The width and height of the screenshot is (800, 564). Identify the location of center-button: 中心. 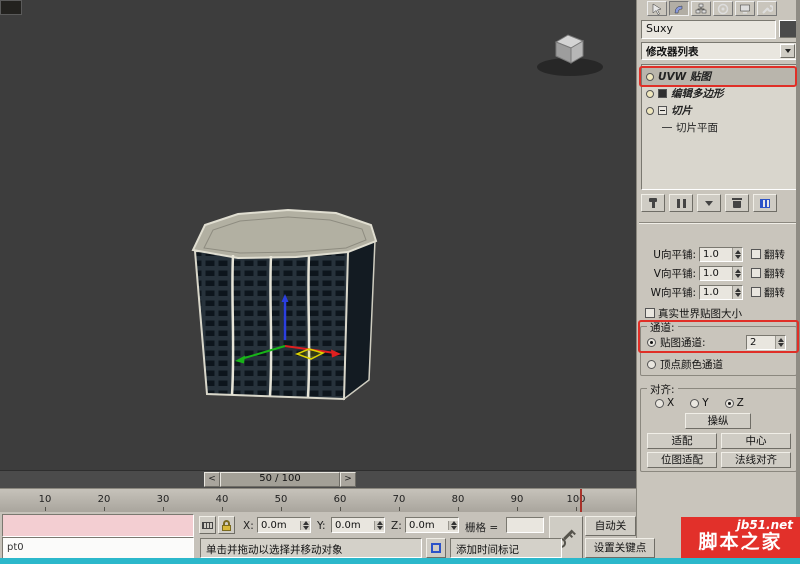
(756, 441).